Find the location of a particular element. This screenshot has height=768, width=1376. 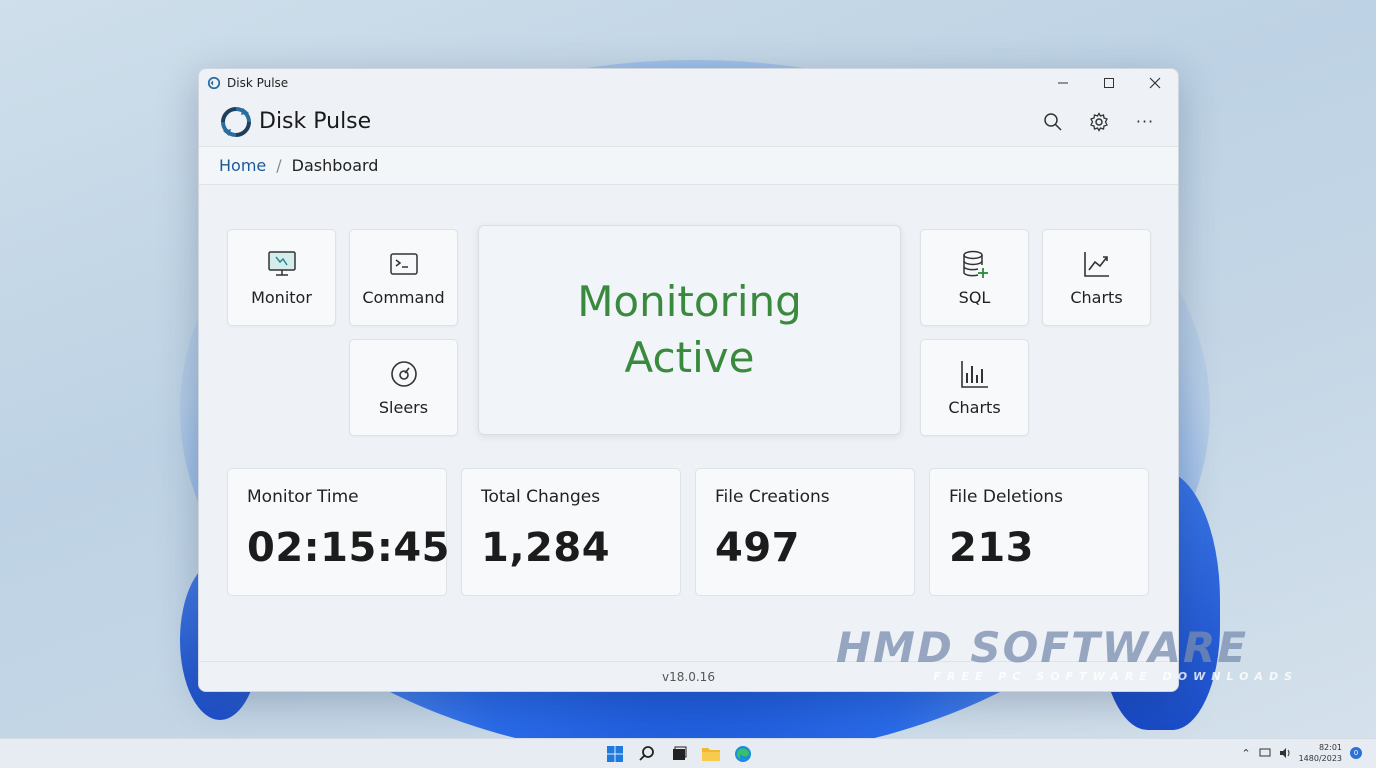

windows-start-button is located at coordinates (615, 754).